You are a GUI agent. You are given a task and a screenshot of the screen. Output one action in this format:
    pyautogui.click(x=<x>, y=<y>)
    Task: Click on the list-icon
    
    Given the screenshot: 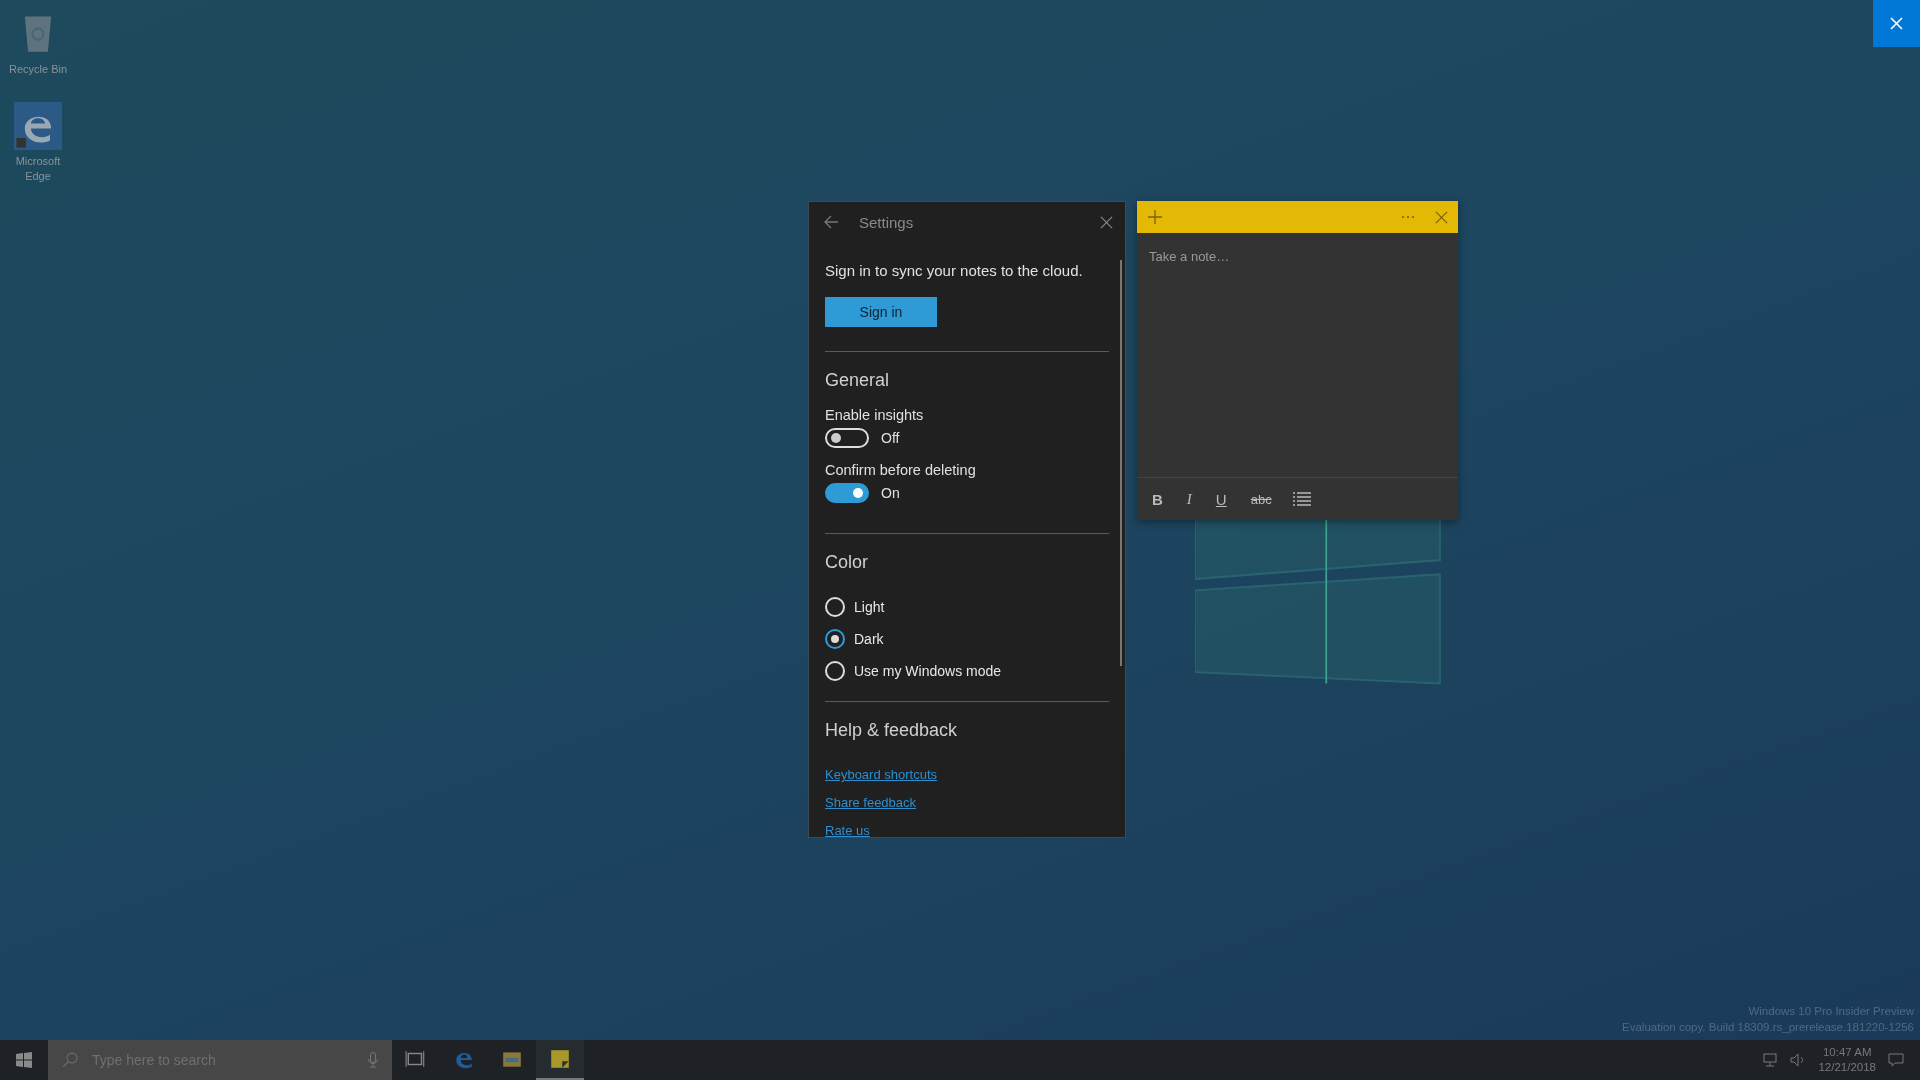 What is the action you would take?
    pyautogui.click(x=1301, y=499)
    